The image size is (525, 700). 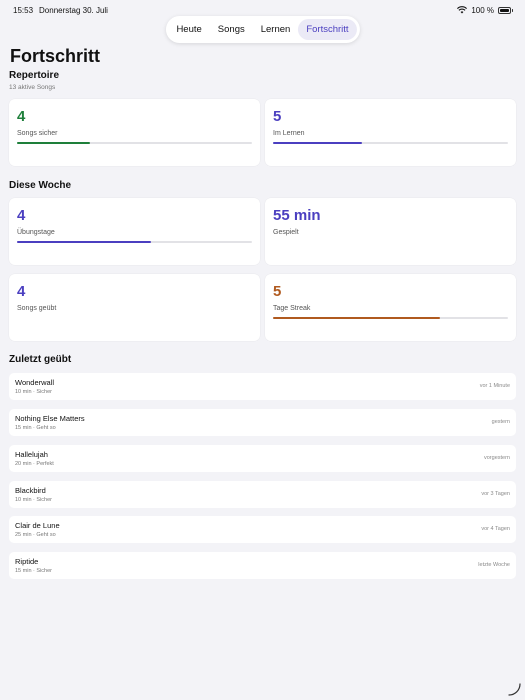 I want to click on list-item: Wonderwall 10 min · Sicher vor 1 Minute, so click(x=262, y=386).